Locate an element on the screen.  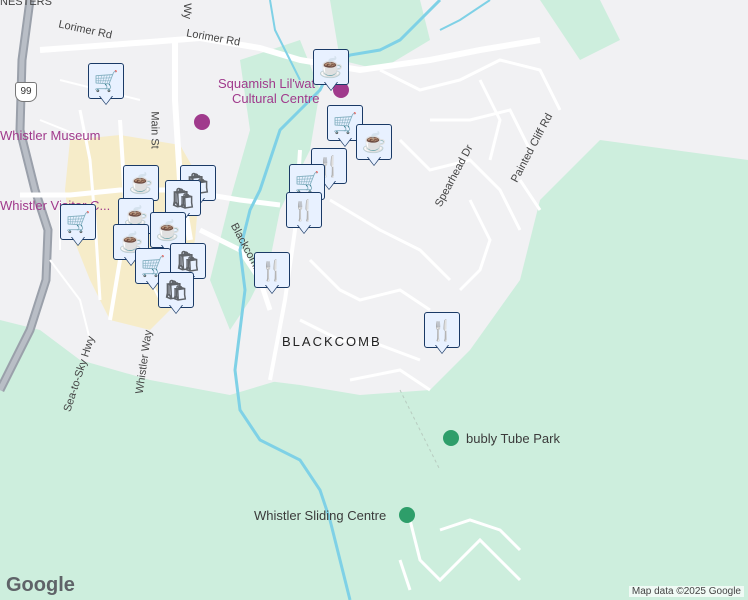
route-99-shield: 99 is located at coordinates (26, 92).